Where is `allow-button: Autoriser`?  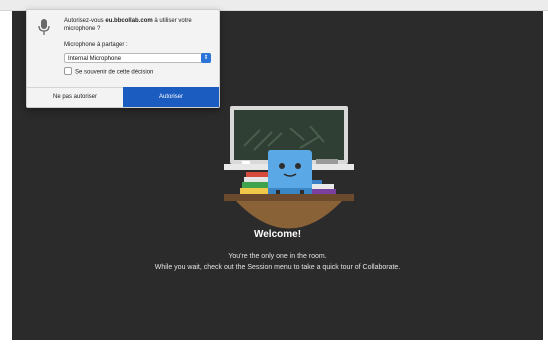 allow-button: Autoriser is located at coordinates (171, 97).